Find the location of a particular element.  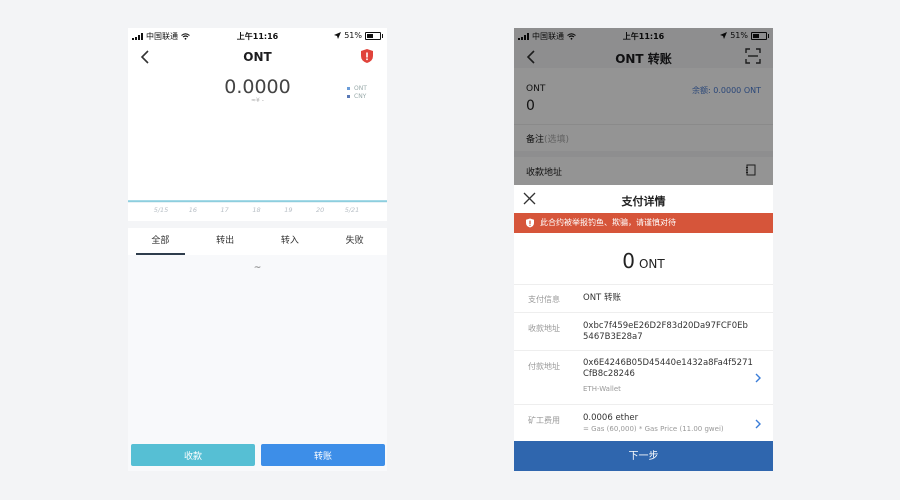

x-tick-label: 5/15 is located at coordinates (161, 210).